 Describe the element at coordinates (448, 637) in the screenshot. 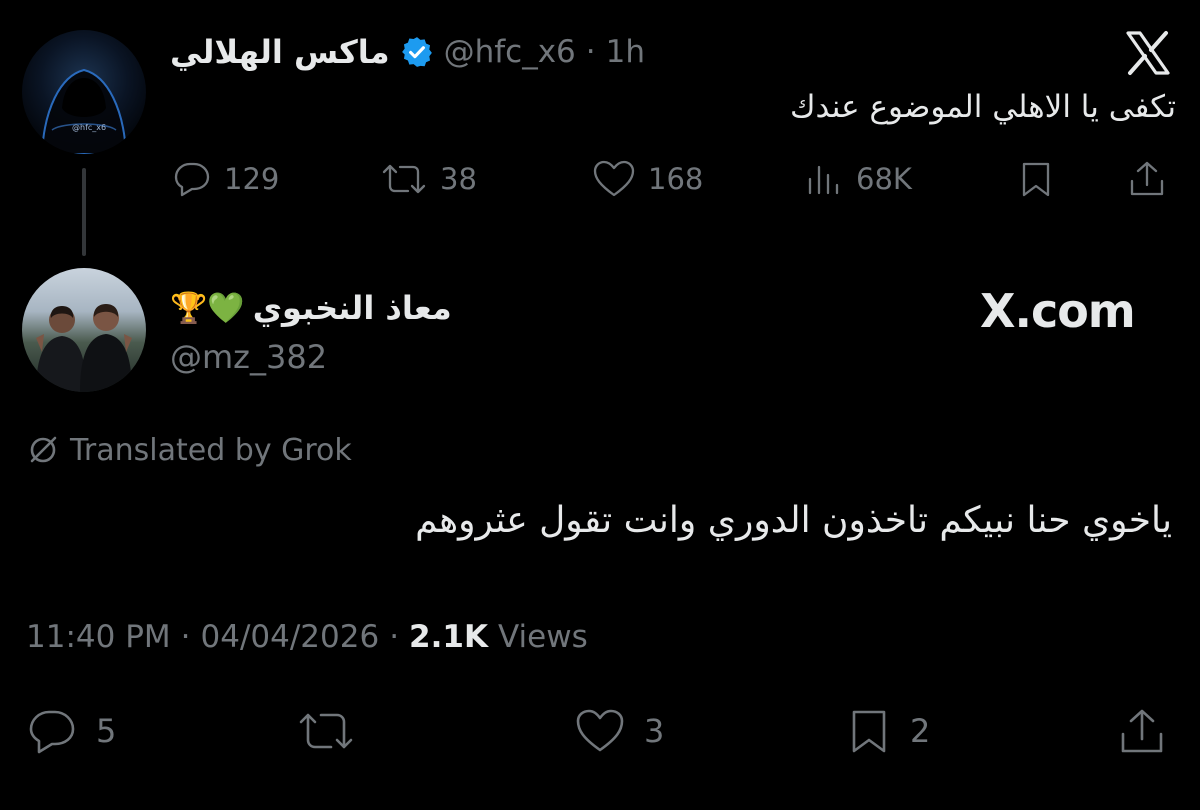

I see `reply-view-count: 2.1K` at that location.